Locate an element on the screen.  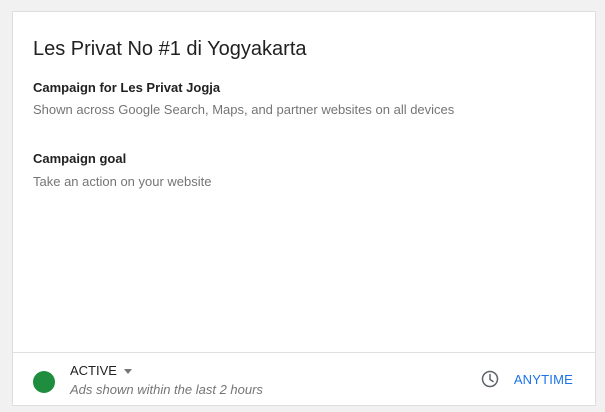
campaign-goal-description: Take an action on your website is located at coordinates (122, 181).